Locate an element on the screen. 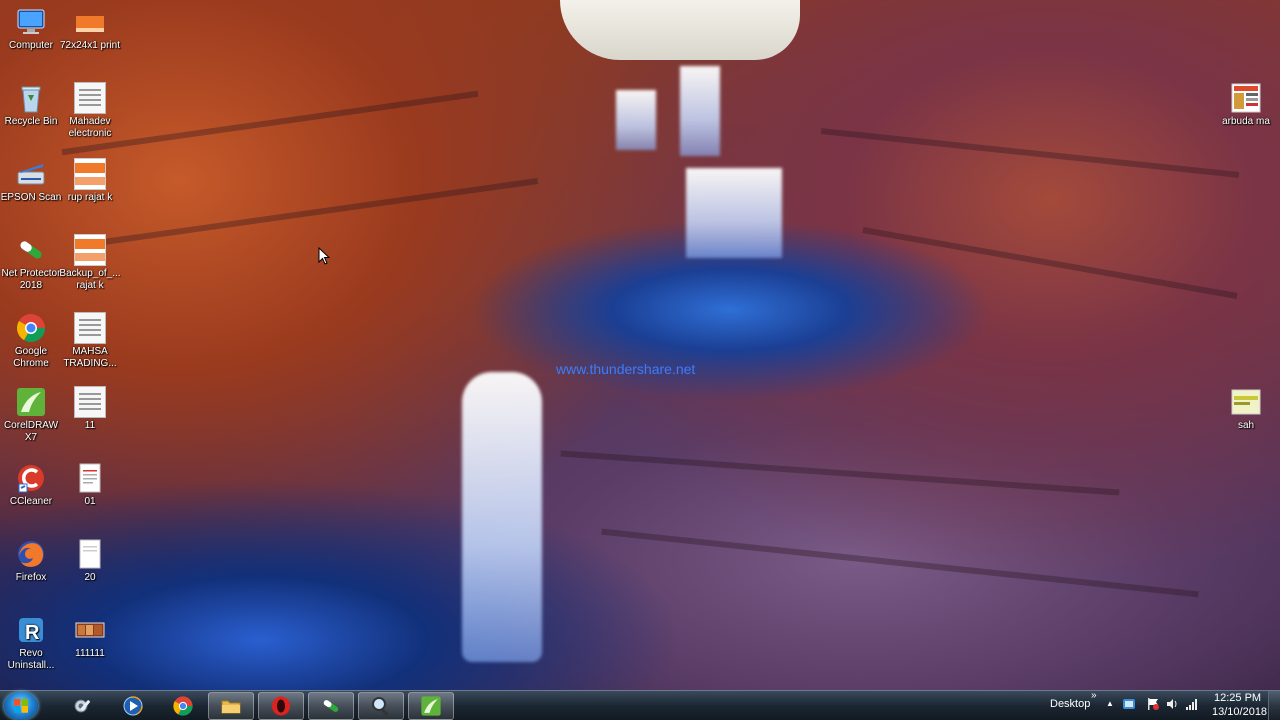  desktop-icon-label: Mahadev electronic is located at coordinates (90, 127).